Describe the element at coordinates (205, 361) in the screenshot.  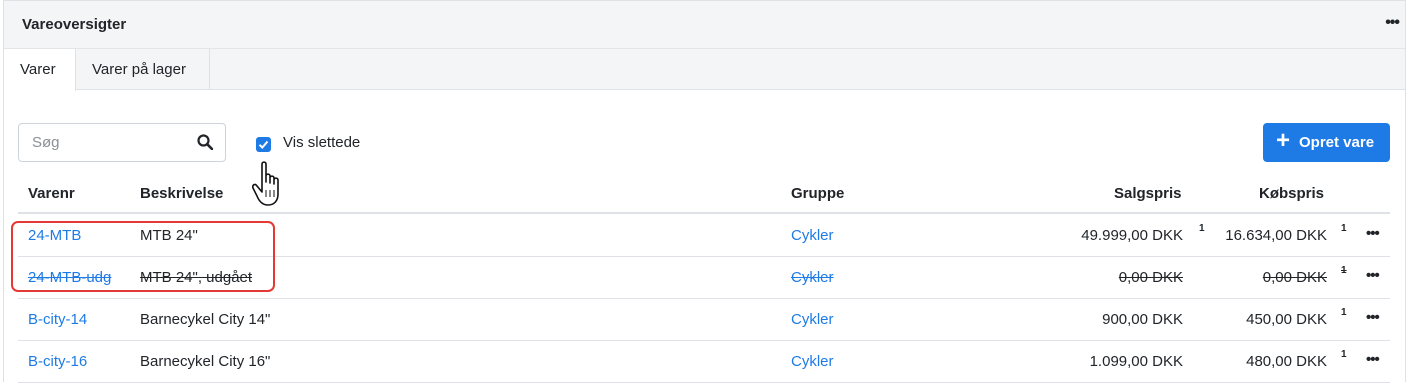
I see `description-cell: Barnecykel City 16"` at that location.